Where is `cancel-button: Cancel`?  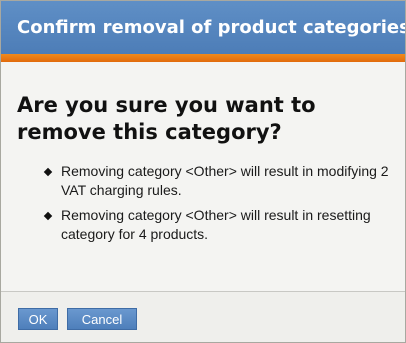 cancel-button: Cancel is located at coordinates (102, 319).